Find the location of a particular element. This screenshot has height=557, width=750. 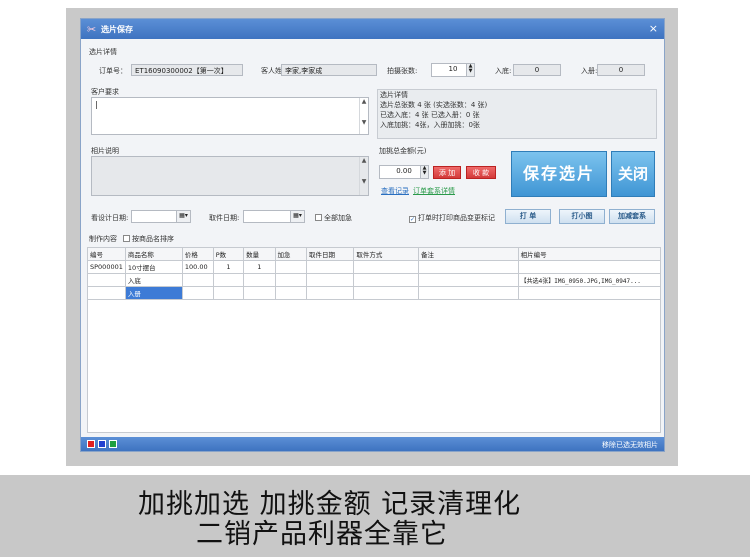

print-mark-checkbox: ✓ 打单时打印商品变更标记 is located at coordinates (452, 218).